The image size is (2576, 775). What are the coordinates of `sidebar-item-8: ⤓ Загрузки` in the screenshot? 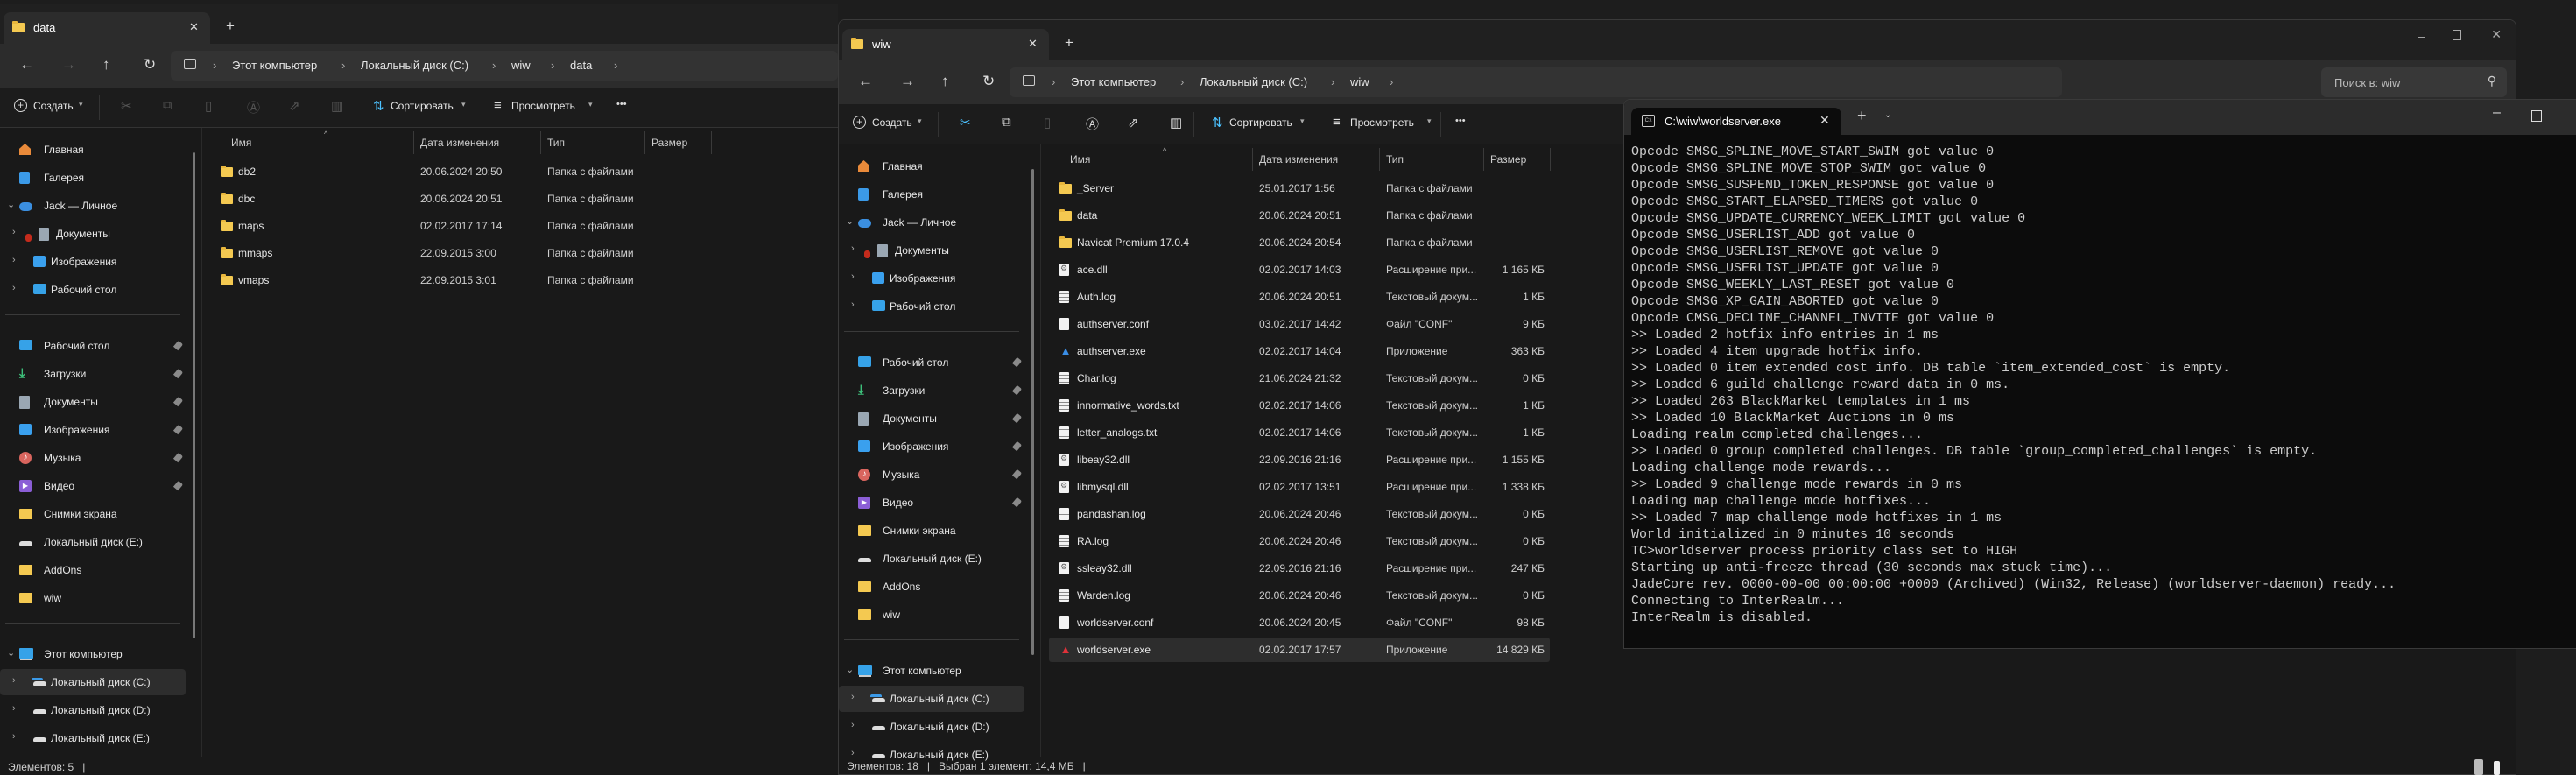 It's located at (931, 390).